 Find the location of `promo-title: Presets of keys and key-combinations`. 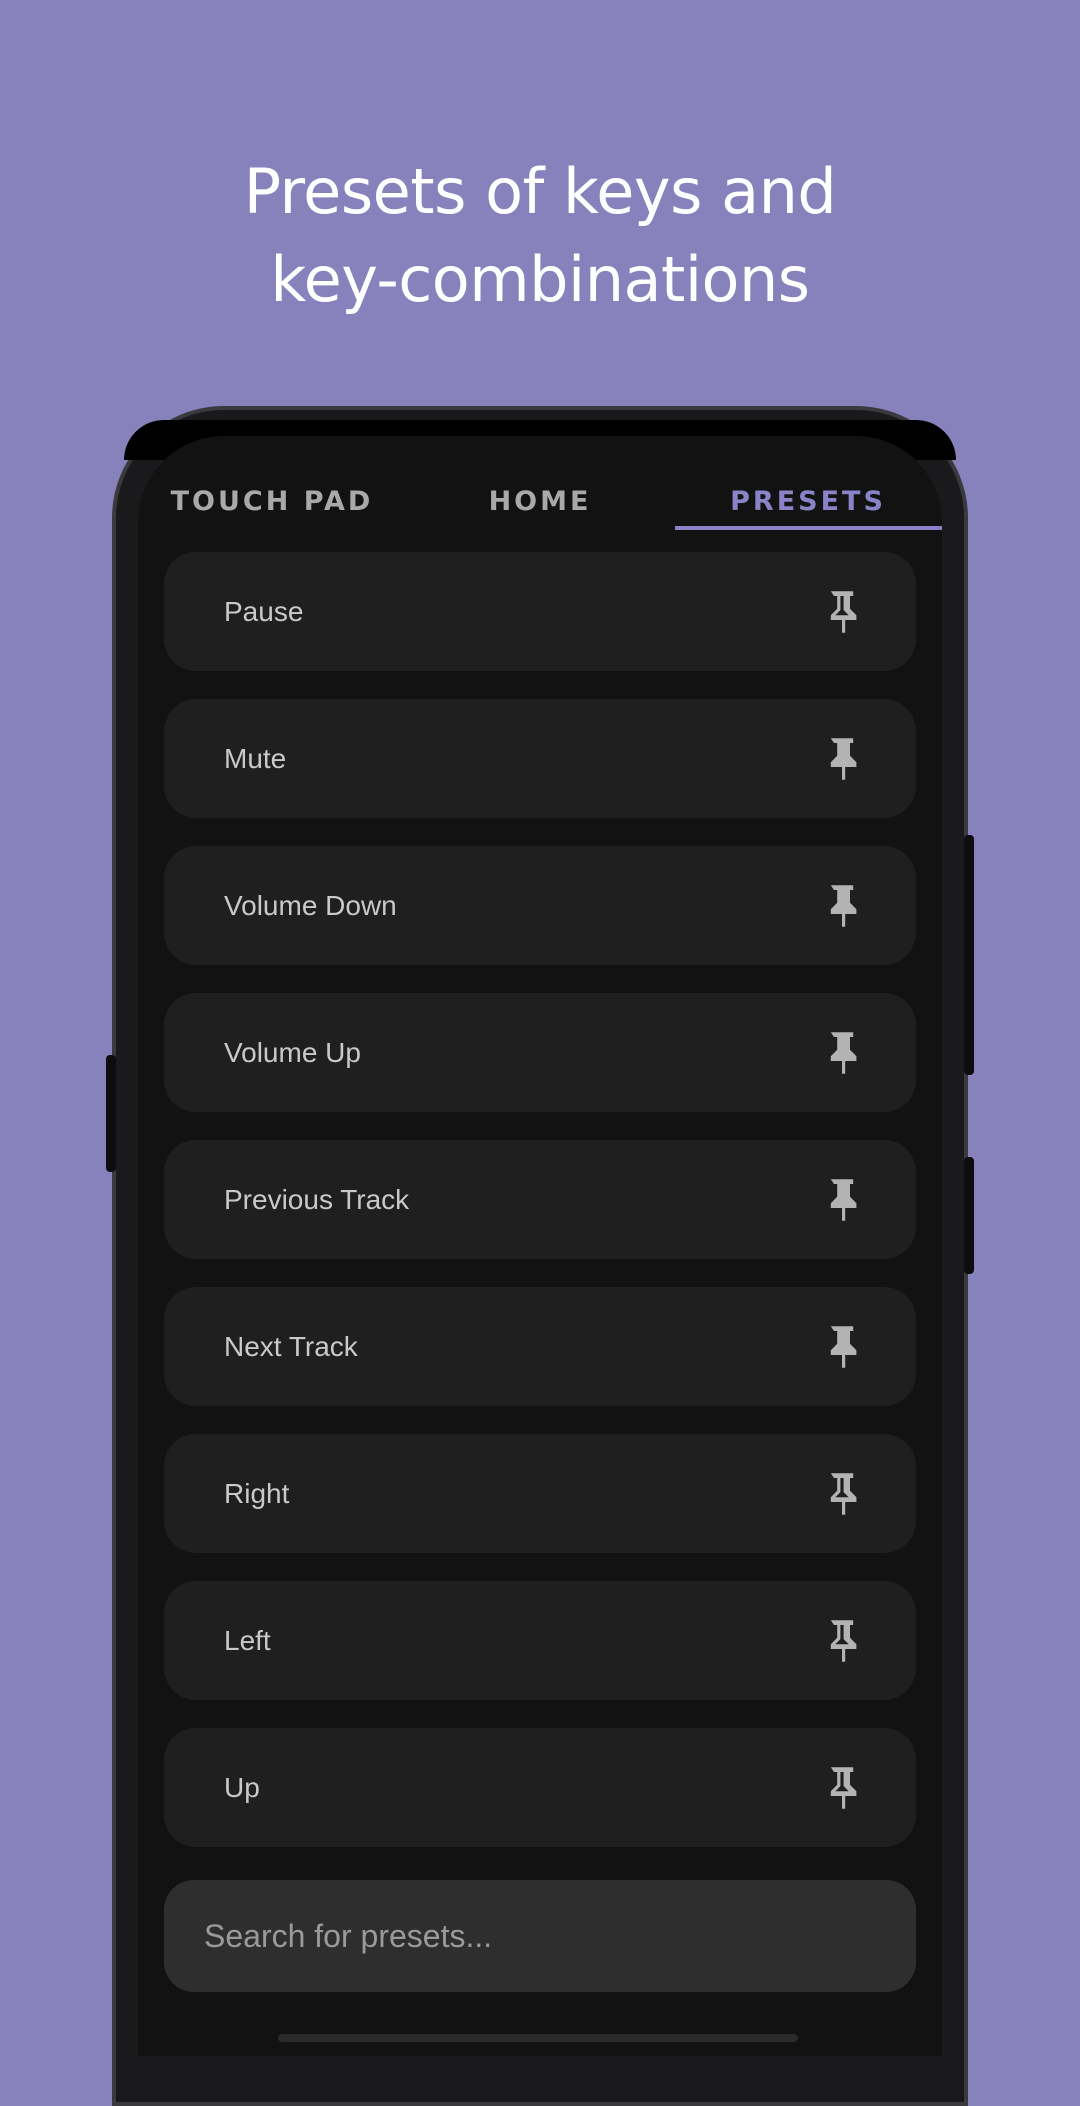

promo-title: Presets of keys and key-combinations is located at coordinates (540, 236).